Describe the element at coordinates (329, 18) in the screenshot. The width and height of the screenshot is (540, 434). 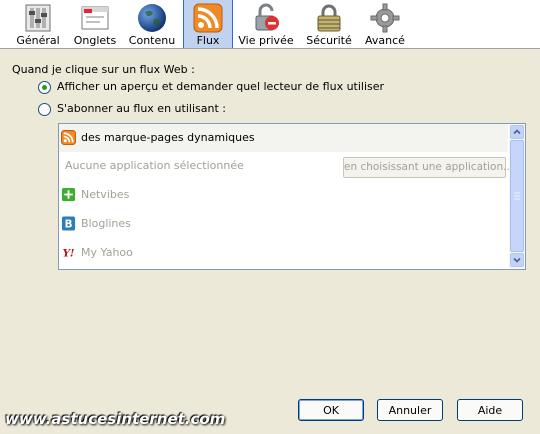
I see `padlock-icon` at that location.